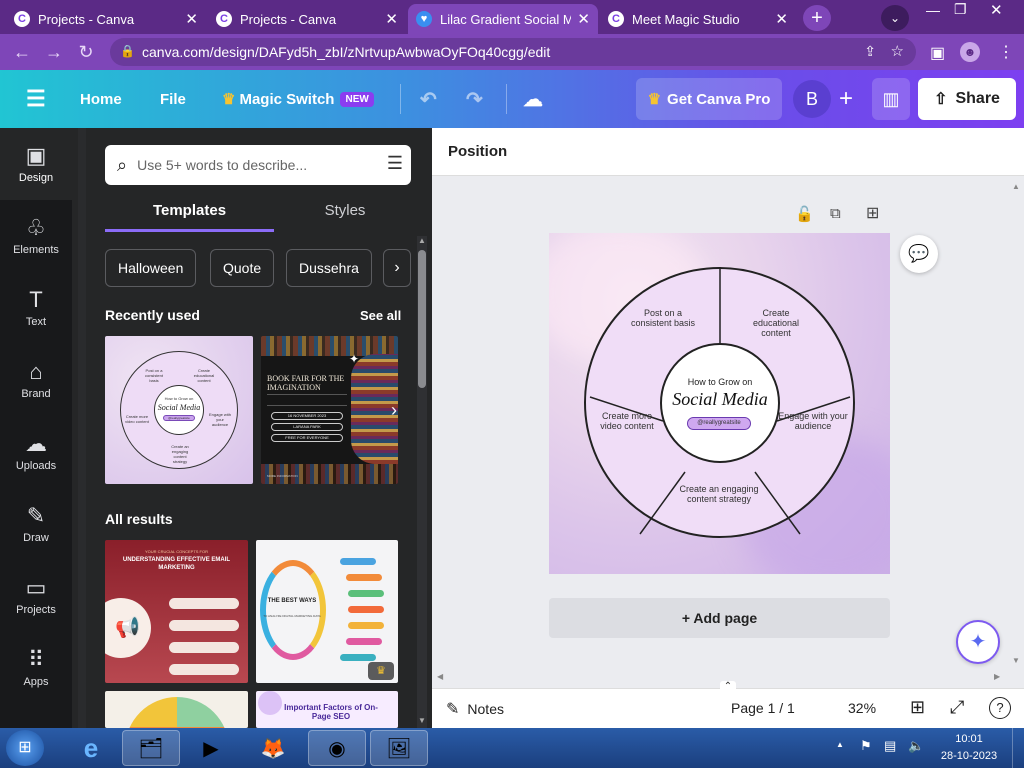  I want to click on sidebar-item-apps: ⠿ Apps, so click(36, 668).